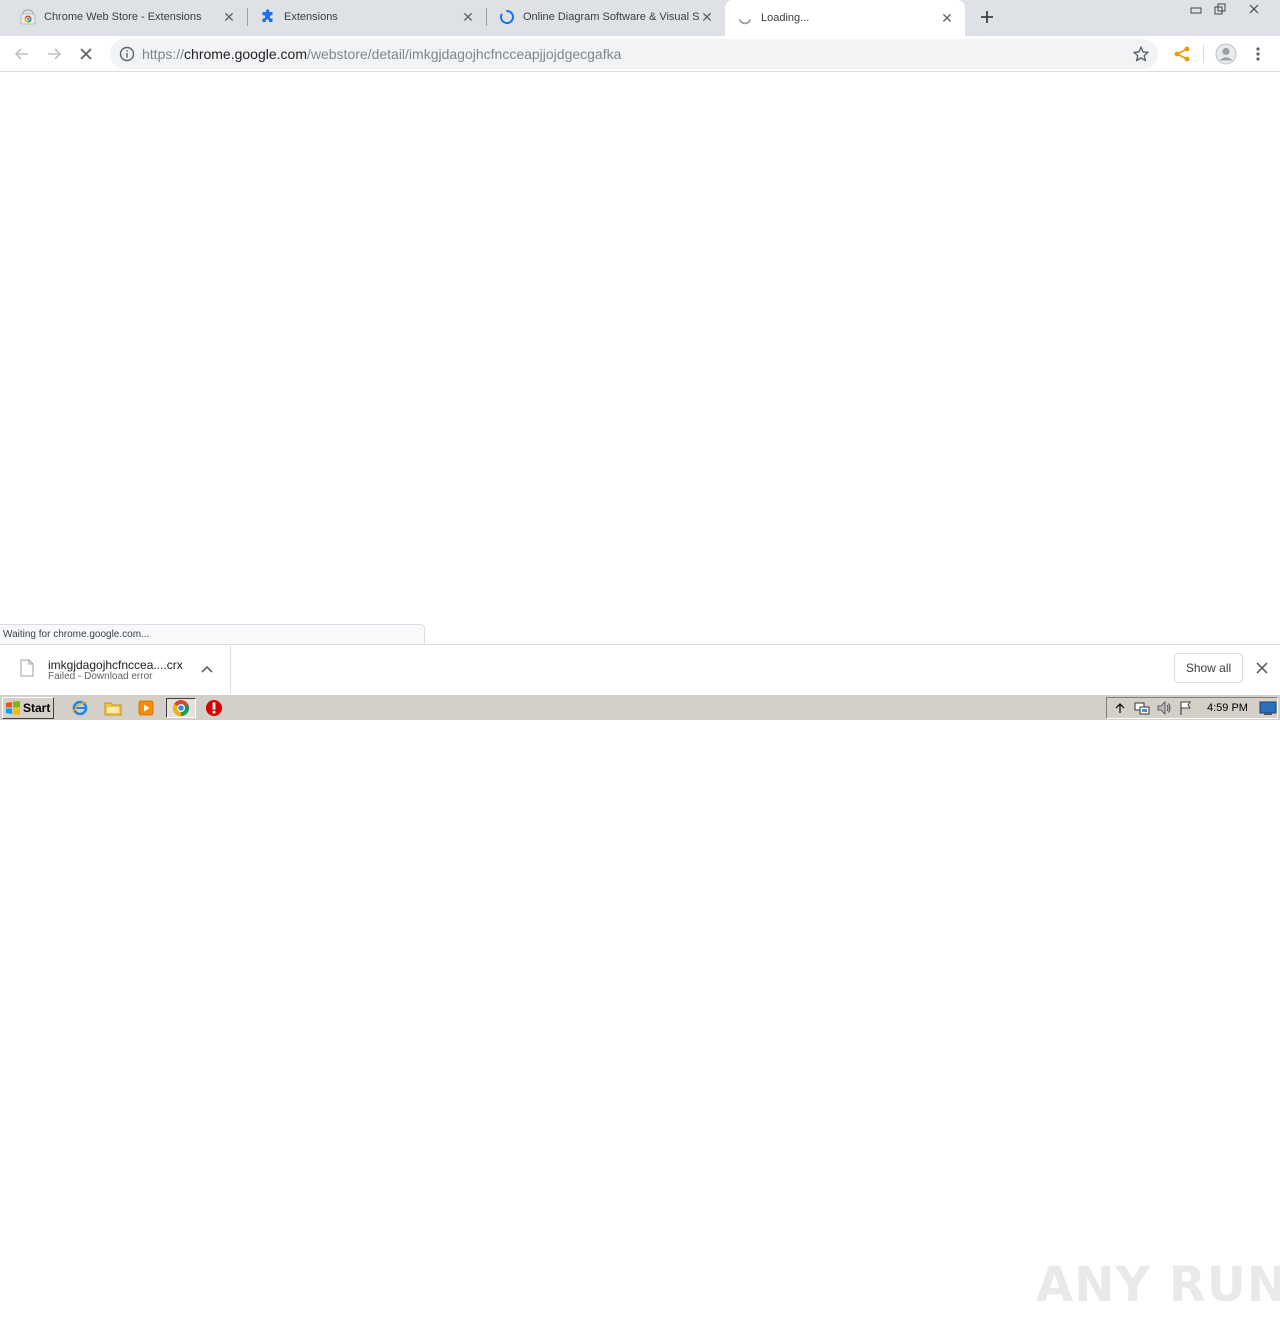  I want to click on start-button: Start, so click(28, 708).